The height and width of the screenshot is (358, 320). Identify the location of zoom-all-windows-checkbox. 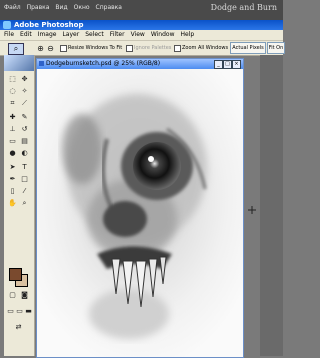
(177, 48).